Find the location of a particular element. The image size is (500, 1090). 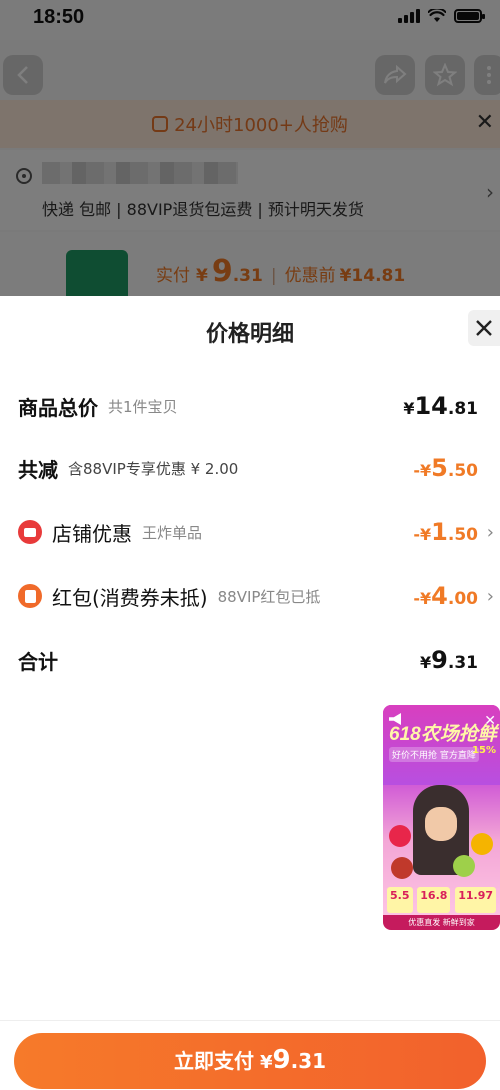

ad-title: 618农场抢鲜 is located at coordinates (443, 734).